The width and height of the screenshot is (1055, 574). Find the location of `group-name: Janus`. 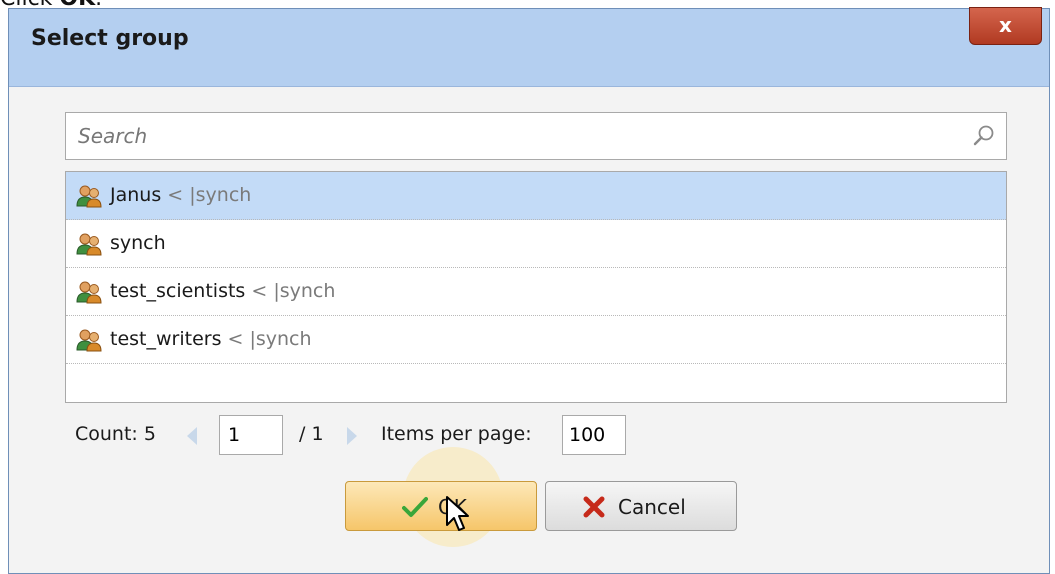

group-name: Janus is located at coordinates (136, 195).